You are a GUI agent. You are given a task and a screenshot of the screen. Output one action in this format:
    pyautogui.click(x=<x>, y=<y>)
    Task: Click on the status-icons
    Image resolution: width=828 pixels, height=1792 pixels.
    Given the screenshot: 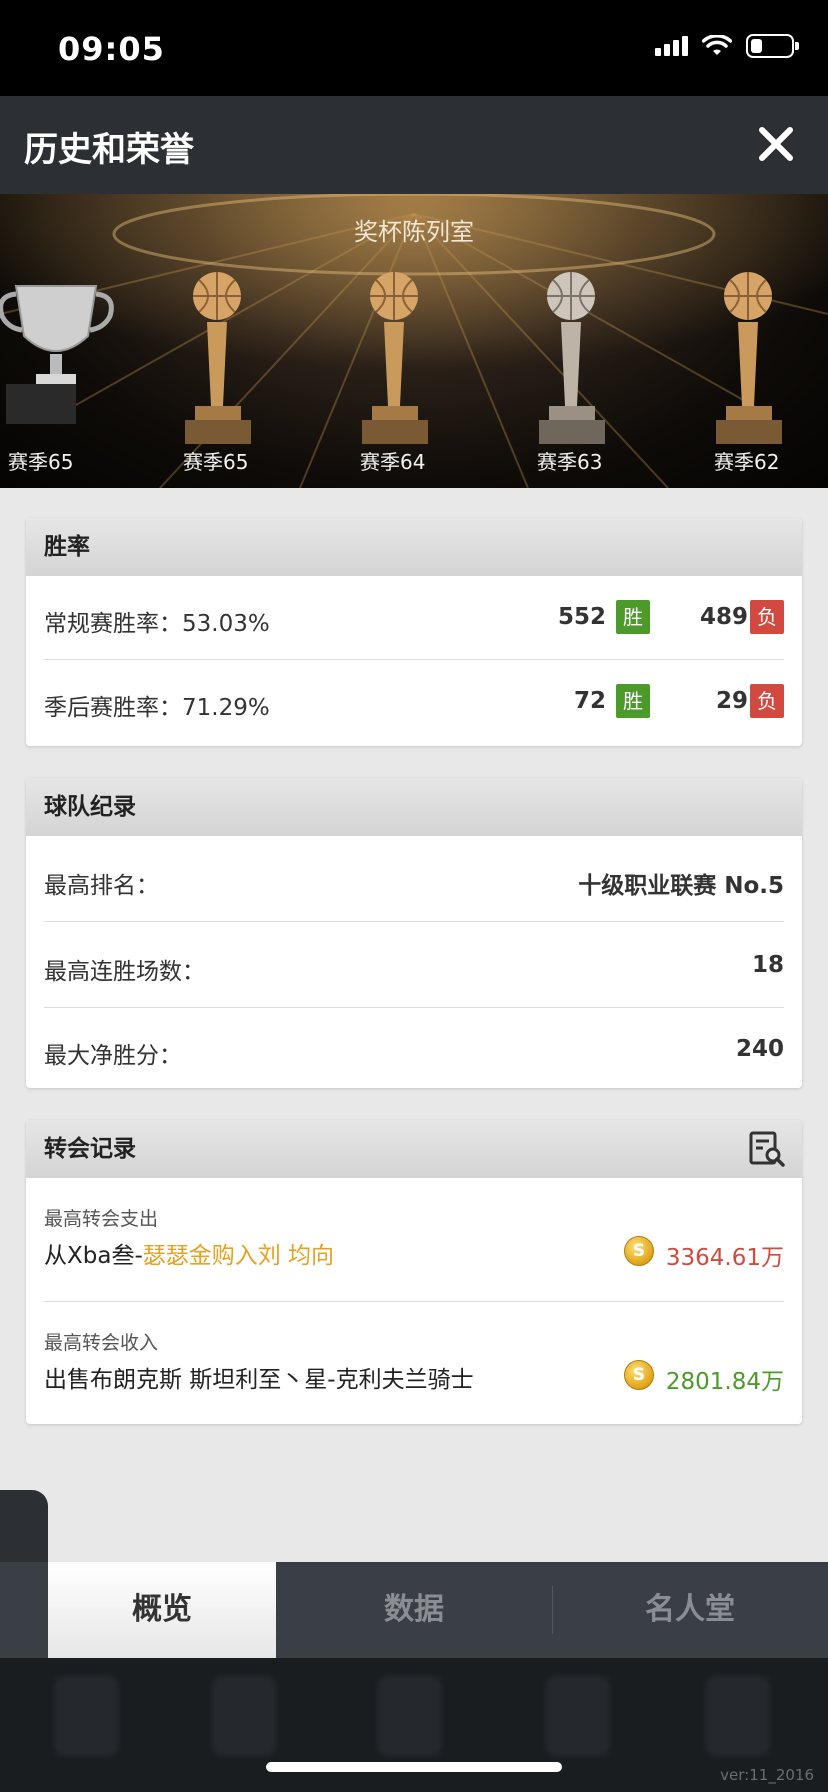 What is the action you would take?
    pyautogui.click(x=727, y=46)
    